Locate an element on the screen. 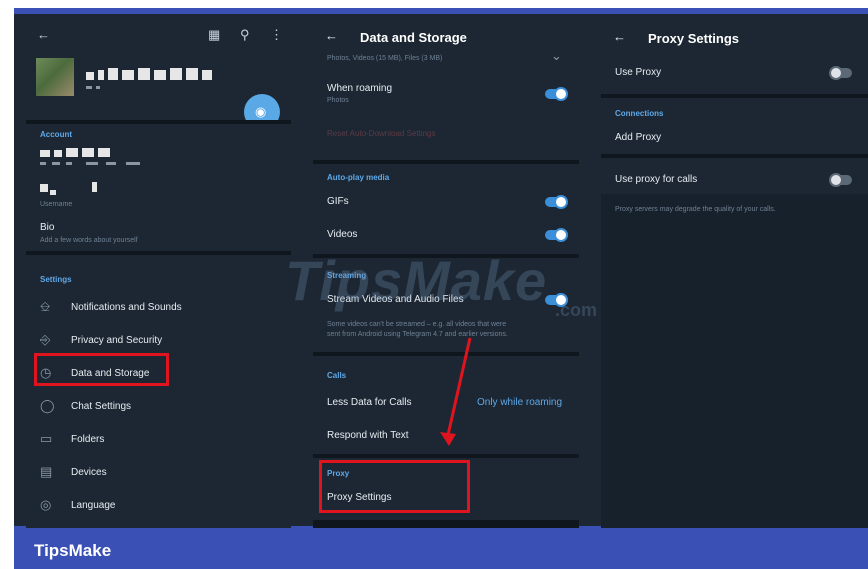  footer-brand: TipsMake is located at coordinates (73, 550).